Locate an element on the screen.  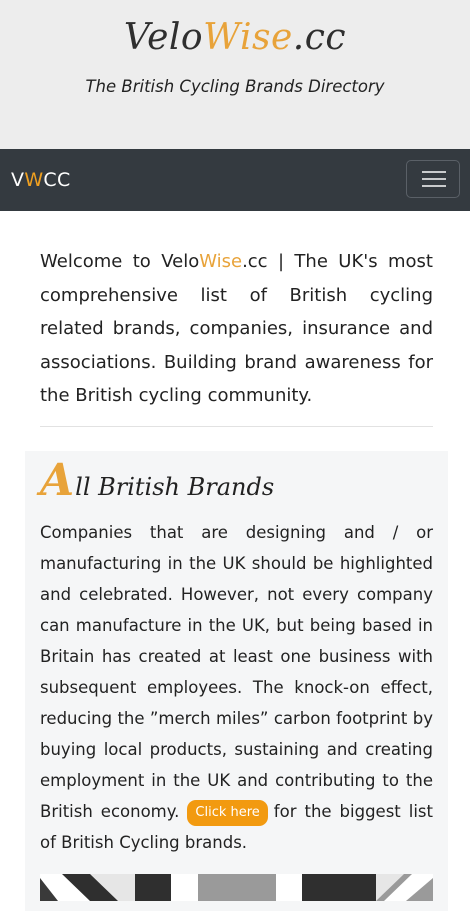
click-here-button: Click here is located at coordinates (227, 813).